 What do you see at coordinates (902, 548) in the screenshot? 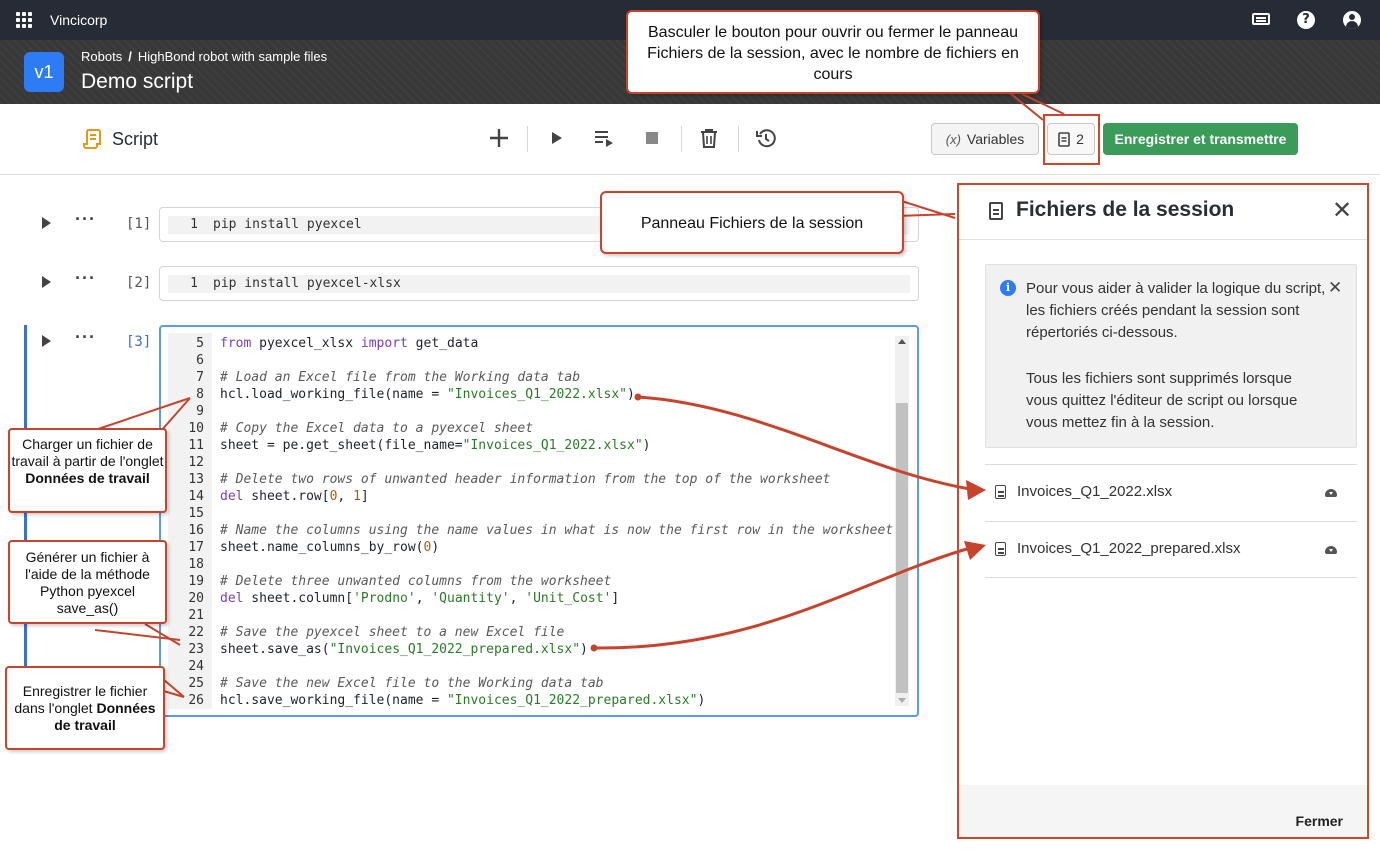
I see `scroll-thumb` at bounding box center [902, 548].